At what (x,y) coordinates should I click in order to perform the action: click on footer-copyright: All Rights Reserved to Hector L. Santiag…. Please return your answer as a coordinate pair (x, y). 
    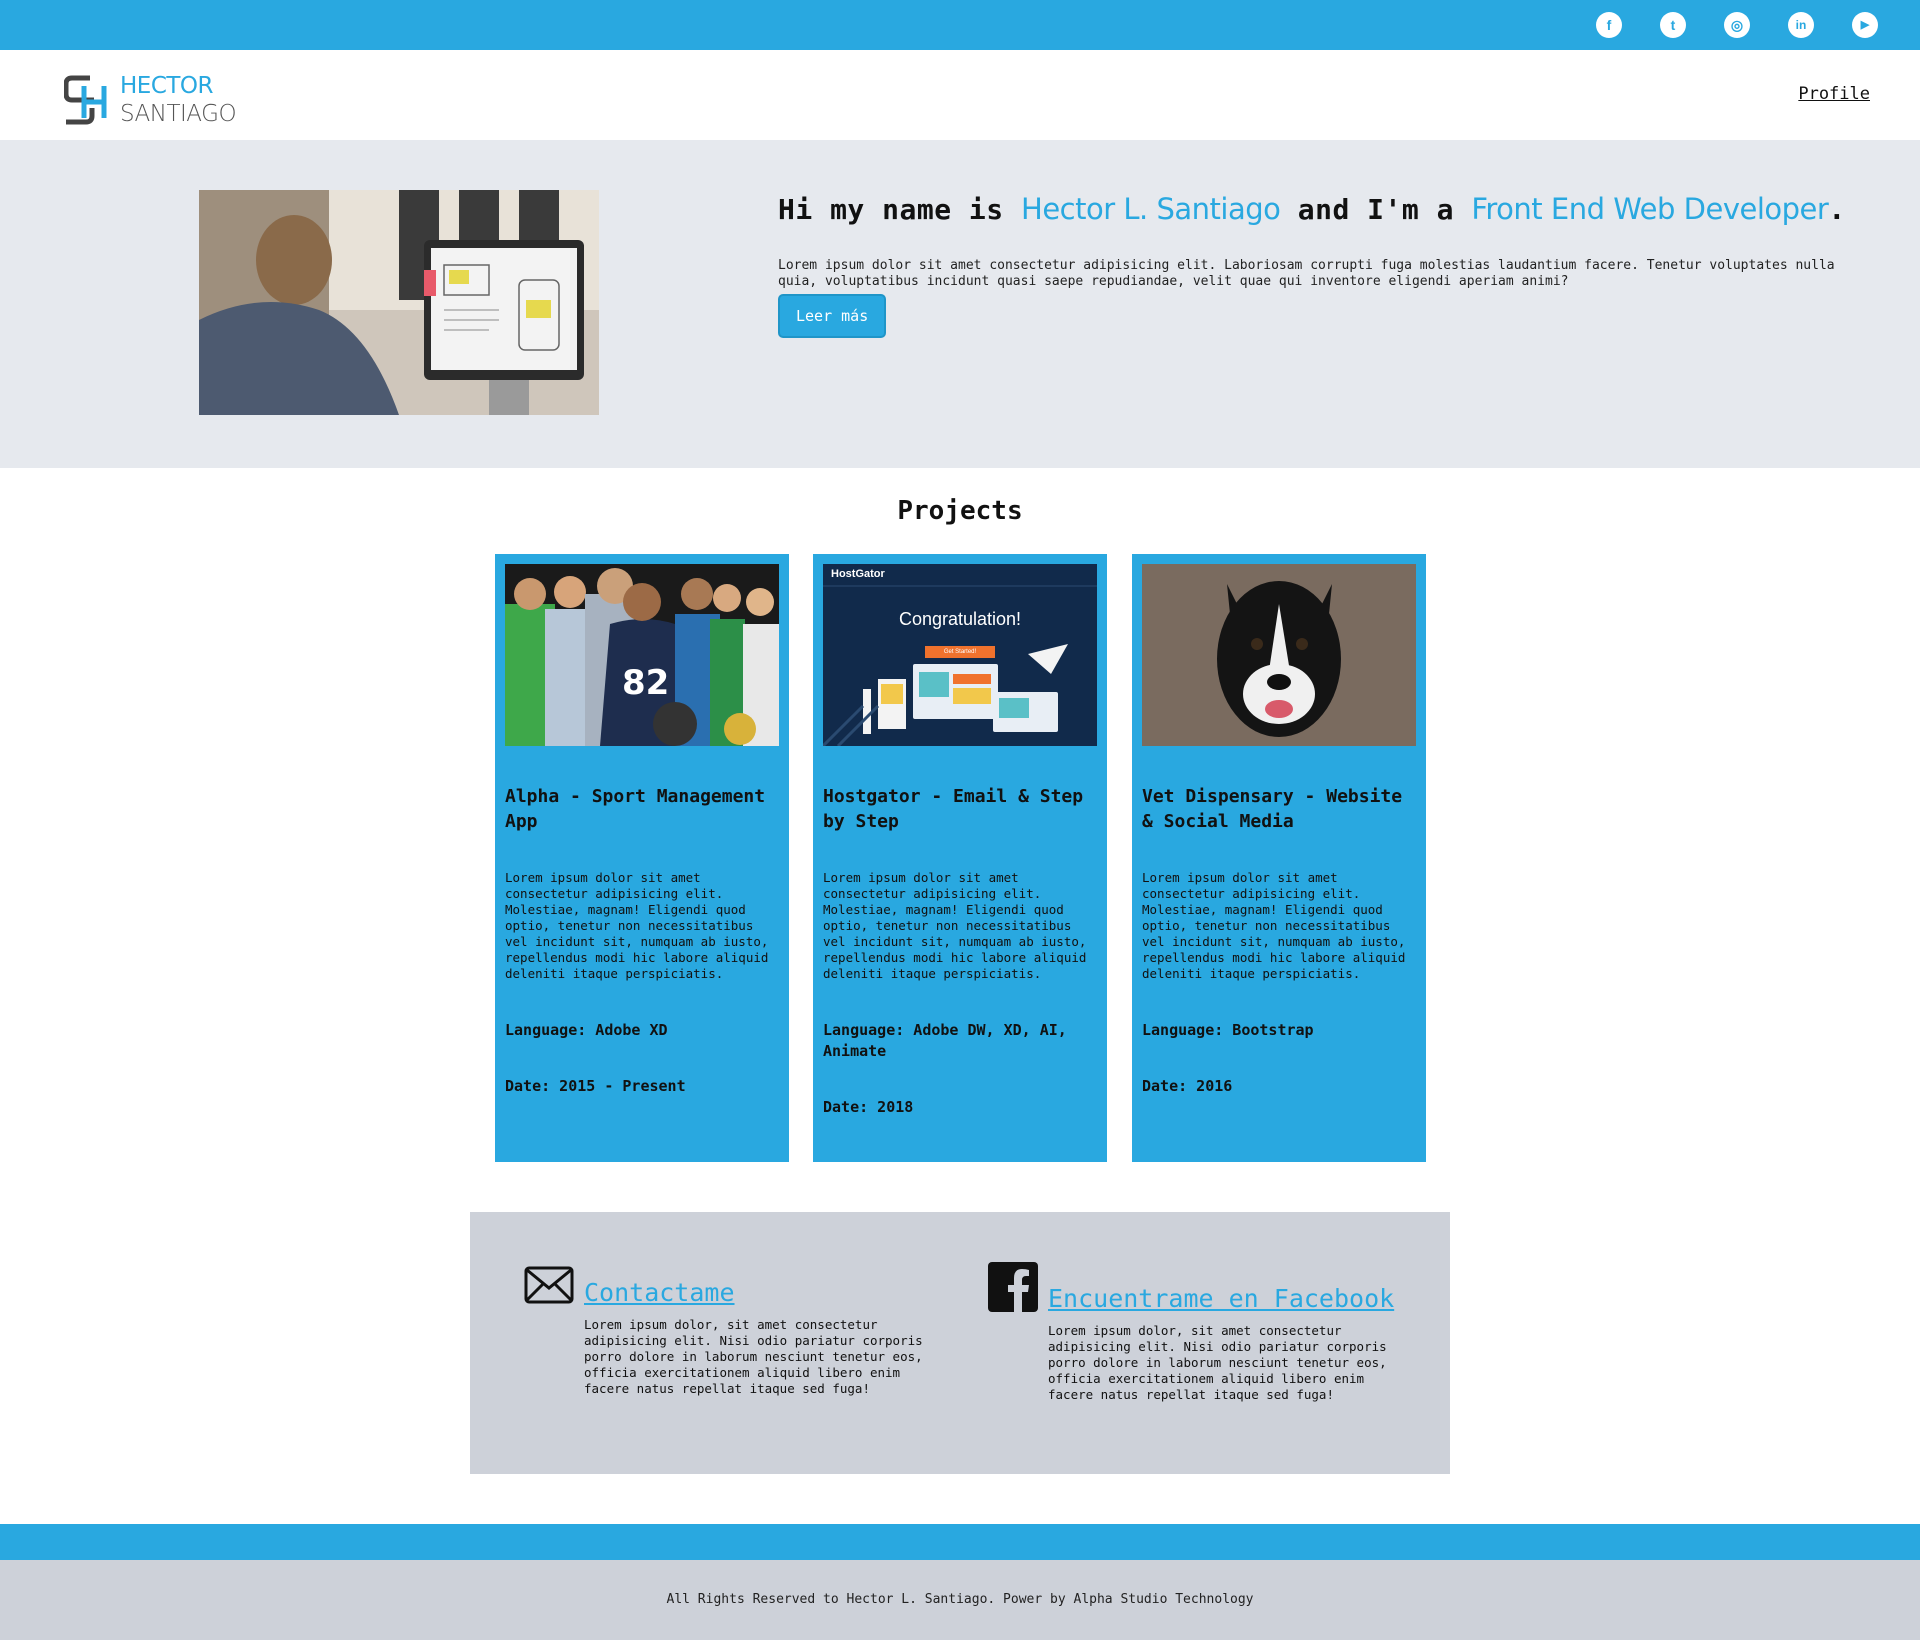
    Looking at the image, I should click on (960, 1599).